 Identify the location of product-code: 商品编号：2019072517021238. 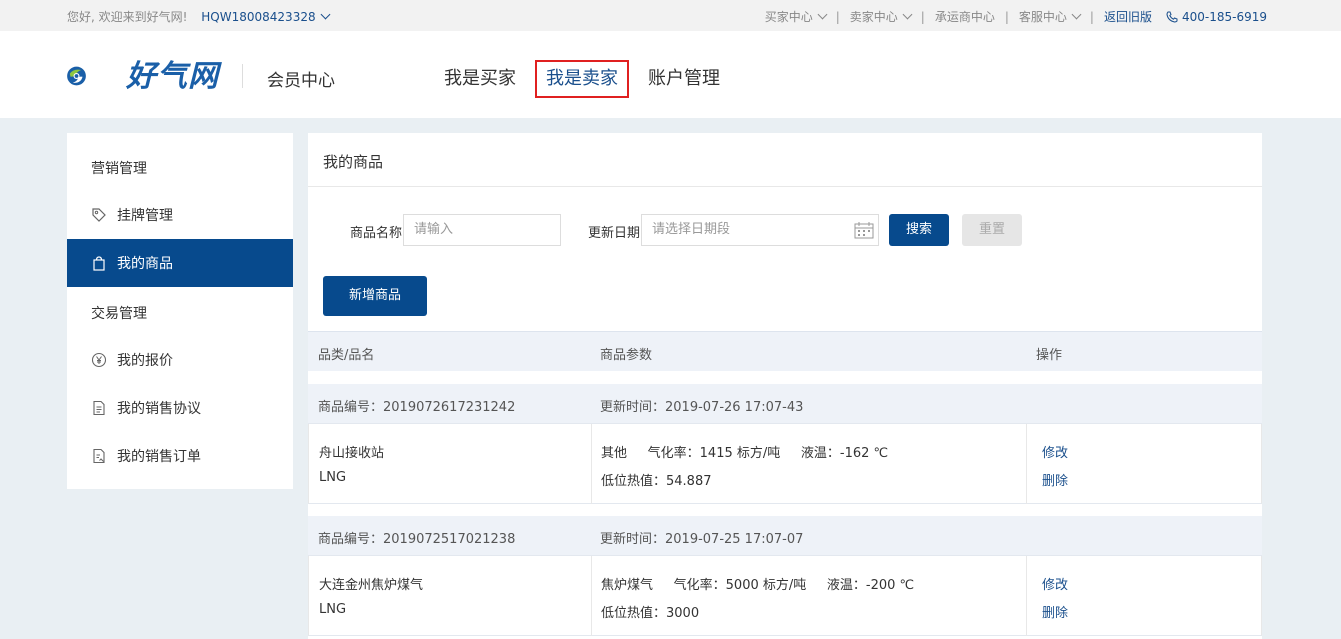
(417, 539).